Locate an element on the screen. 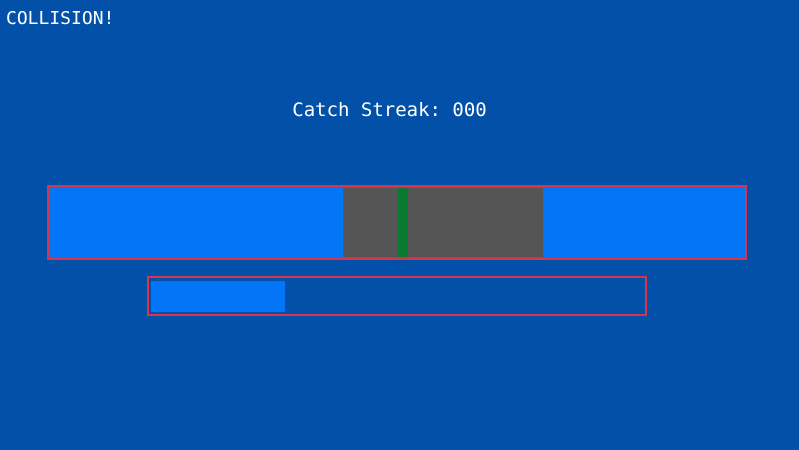 Image resolution: width=799 pixels, height=450 pixels. collision-status-text: COLLISION! is located at coordinates (60, 18).